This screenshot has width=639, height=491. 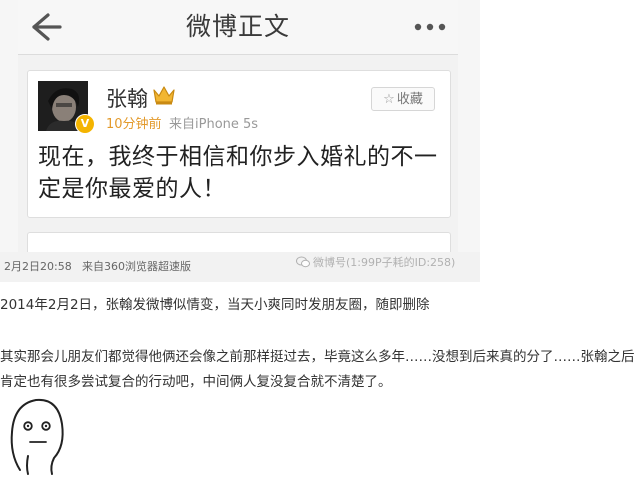 I want to click on image-caption: 2014年2月2日，张翰发微博似情变，当天小爽同时发朋友圈，随即删除, so click(x=215, y=305).